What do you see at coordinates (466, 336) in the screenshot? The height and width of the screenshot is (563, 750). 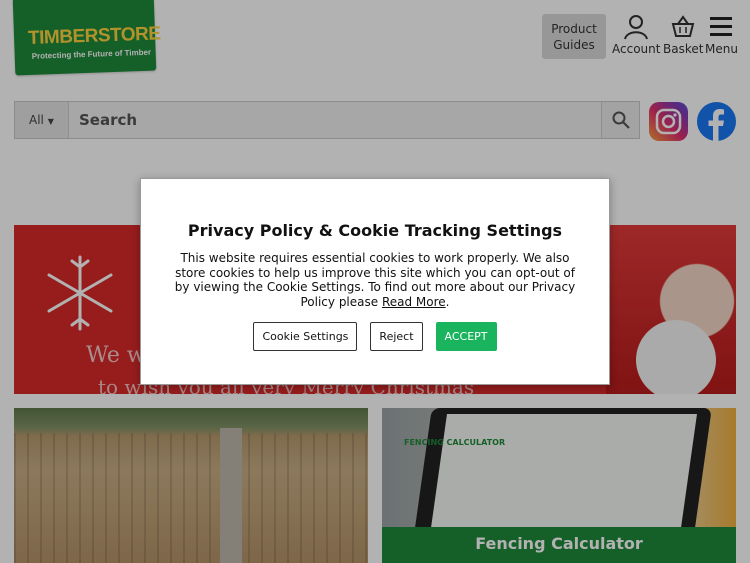 I see `accept-button: ACCEPT` at bounding box center [466, 336].